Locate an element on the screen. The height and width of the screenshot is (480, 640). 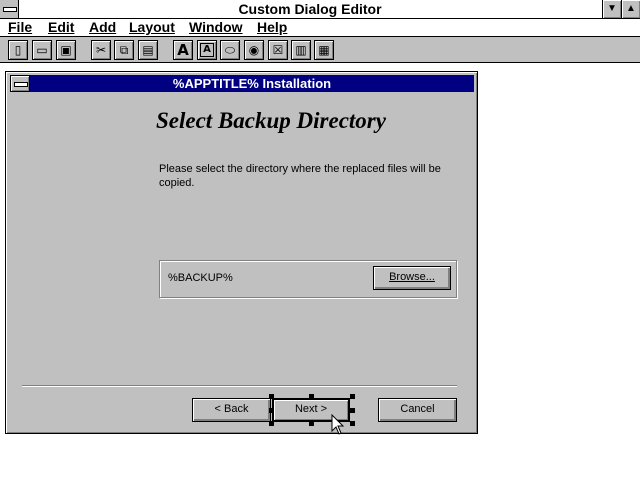
toolbar: ▯ ▭ ▣ ✂ ⧉ ▤ A A ⬭ ◉ ☒ ▥ ▦ is located at coordinates (320, 50).